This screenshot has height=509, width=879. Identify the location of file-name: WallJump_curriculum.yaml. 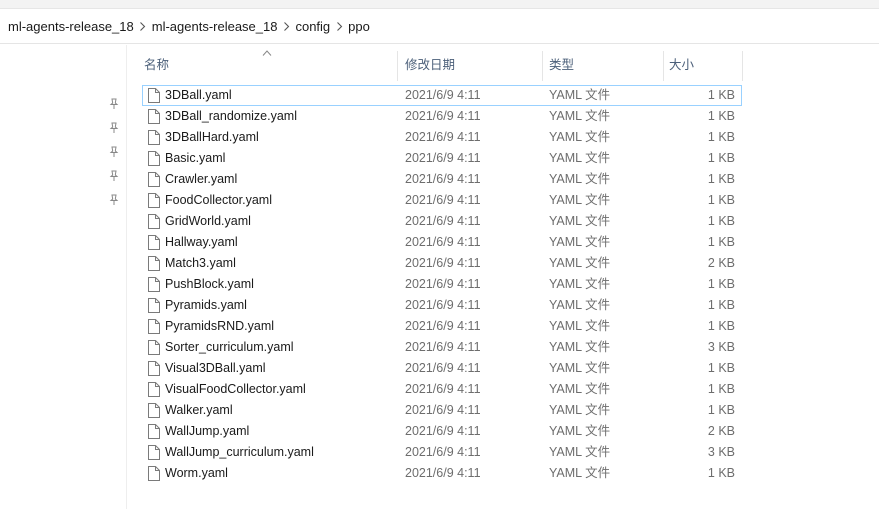
(239, 452).